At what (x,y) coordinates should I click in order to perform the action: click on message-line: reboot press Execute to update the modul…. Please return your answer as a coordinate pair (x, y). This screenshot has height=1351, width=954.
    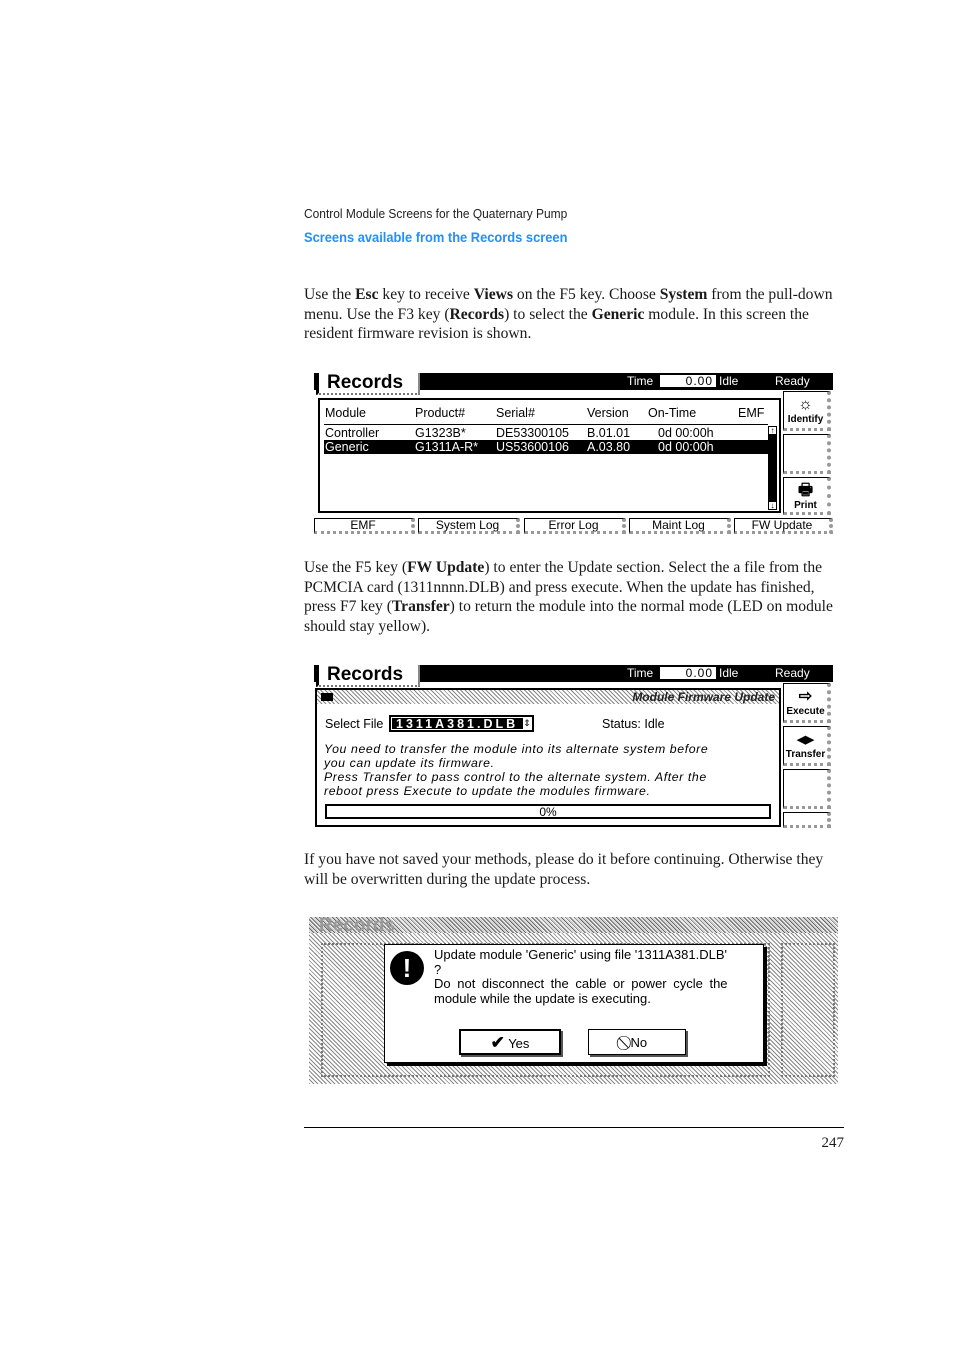
    Looking at the image, I should click on (487, 791).